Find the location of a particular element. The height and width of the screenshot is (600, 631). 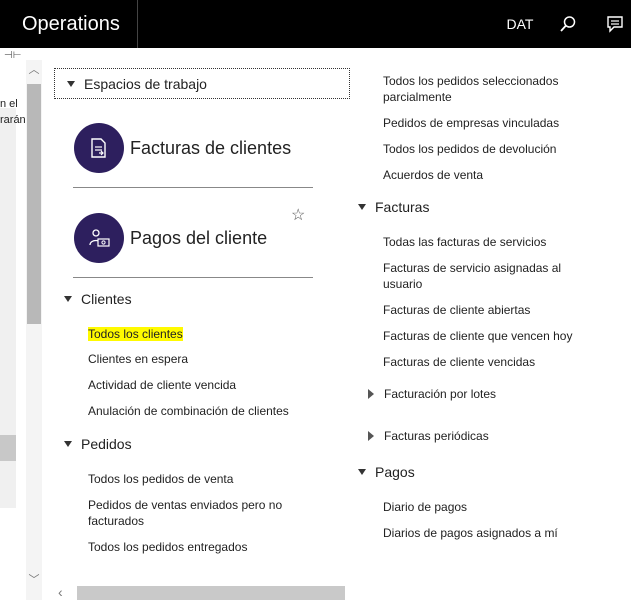

scroll-up-icon: ︿ is located at coordinates (34, 70).